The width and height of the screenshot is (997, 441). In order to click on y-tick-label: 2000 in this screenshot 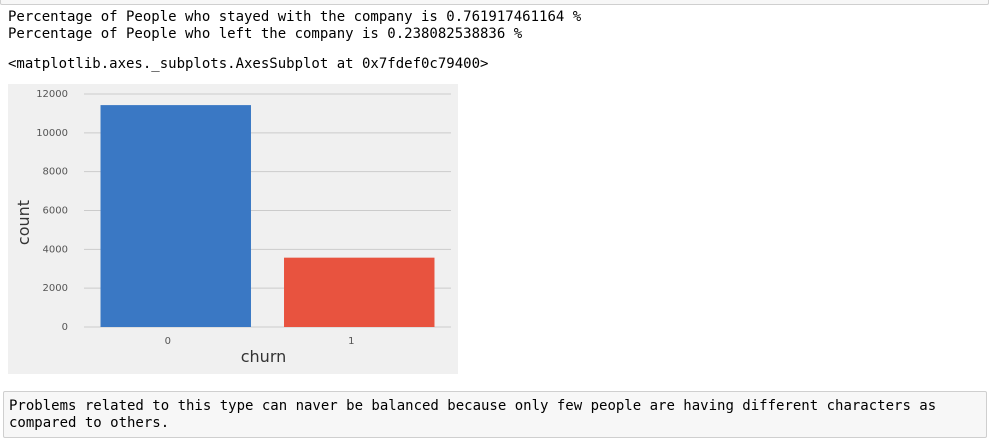, I will do `click(55, 288)`.